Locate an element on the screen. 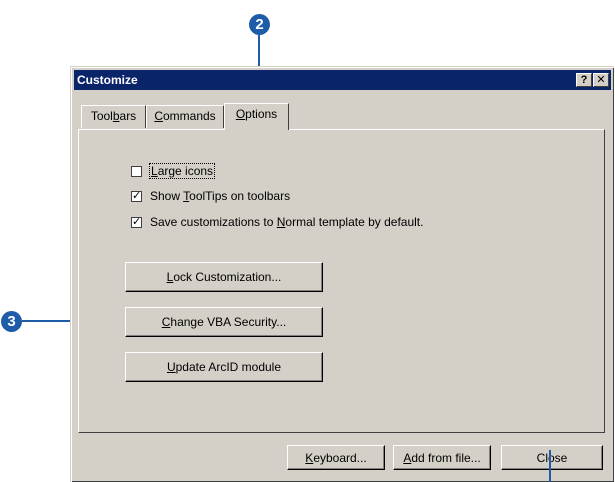 This screenshot has height=482, width=615. callout-3-badge: 3 is located at coordinates (11, 321).